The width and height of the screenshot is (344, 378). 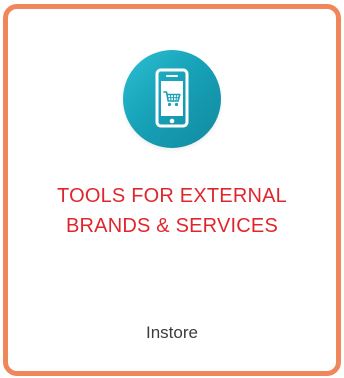 What do you see at coordinates (172, 226) in the screenshot?
I see `card-title-line-2: BRANDS & SERVICES` at bounding box center [172, 226].